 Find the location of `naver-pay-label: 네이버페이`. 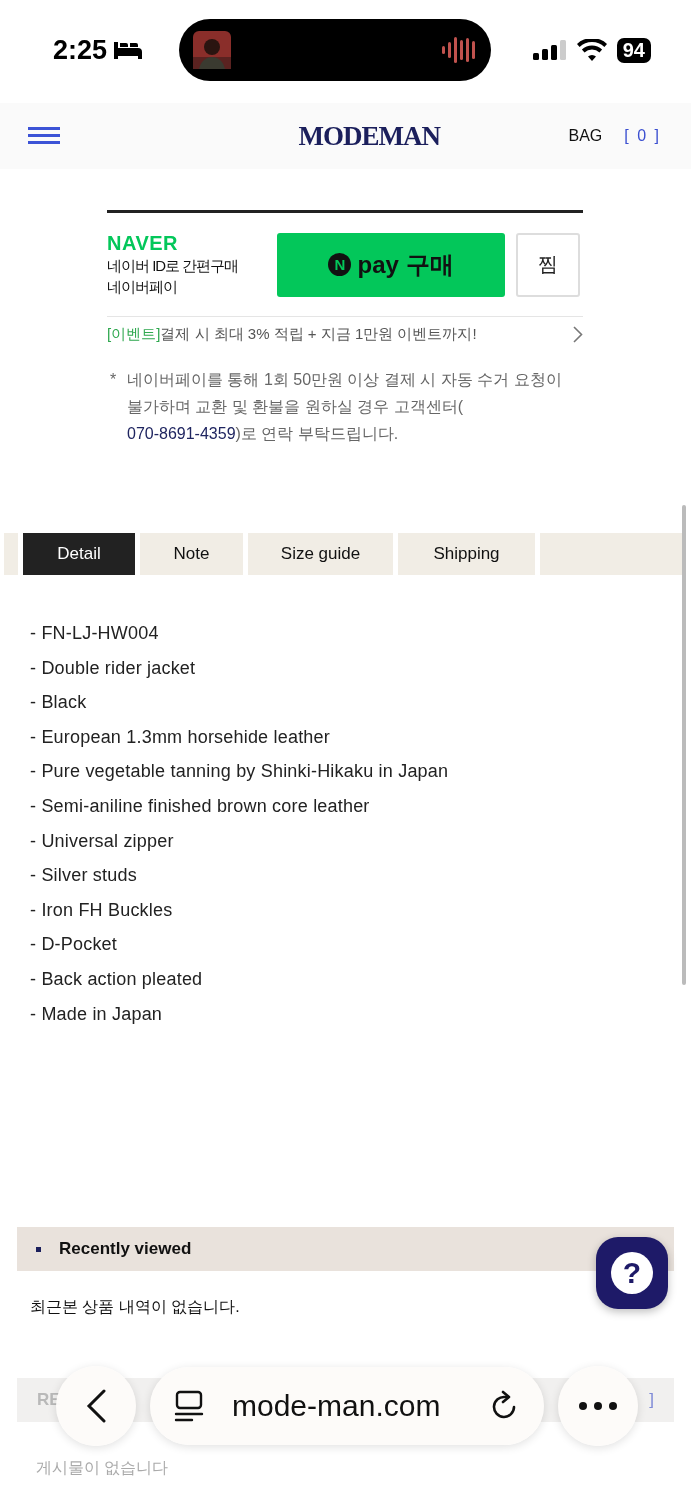

naver-pay-label: 네이버페이 is located at coordinates (142, 287).